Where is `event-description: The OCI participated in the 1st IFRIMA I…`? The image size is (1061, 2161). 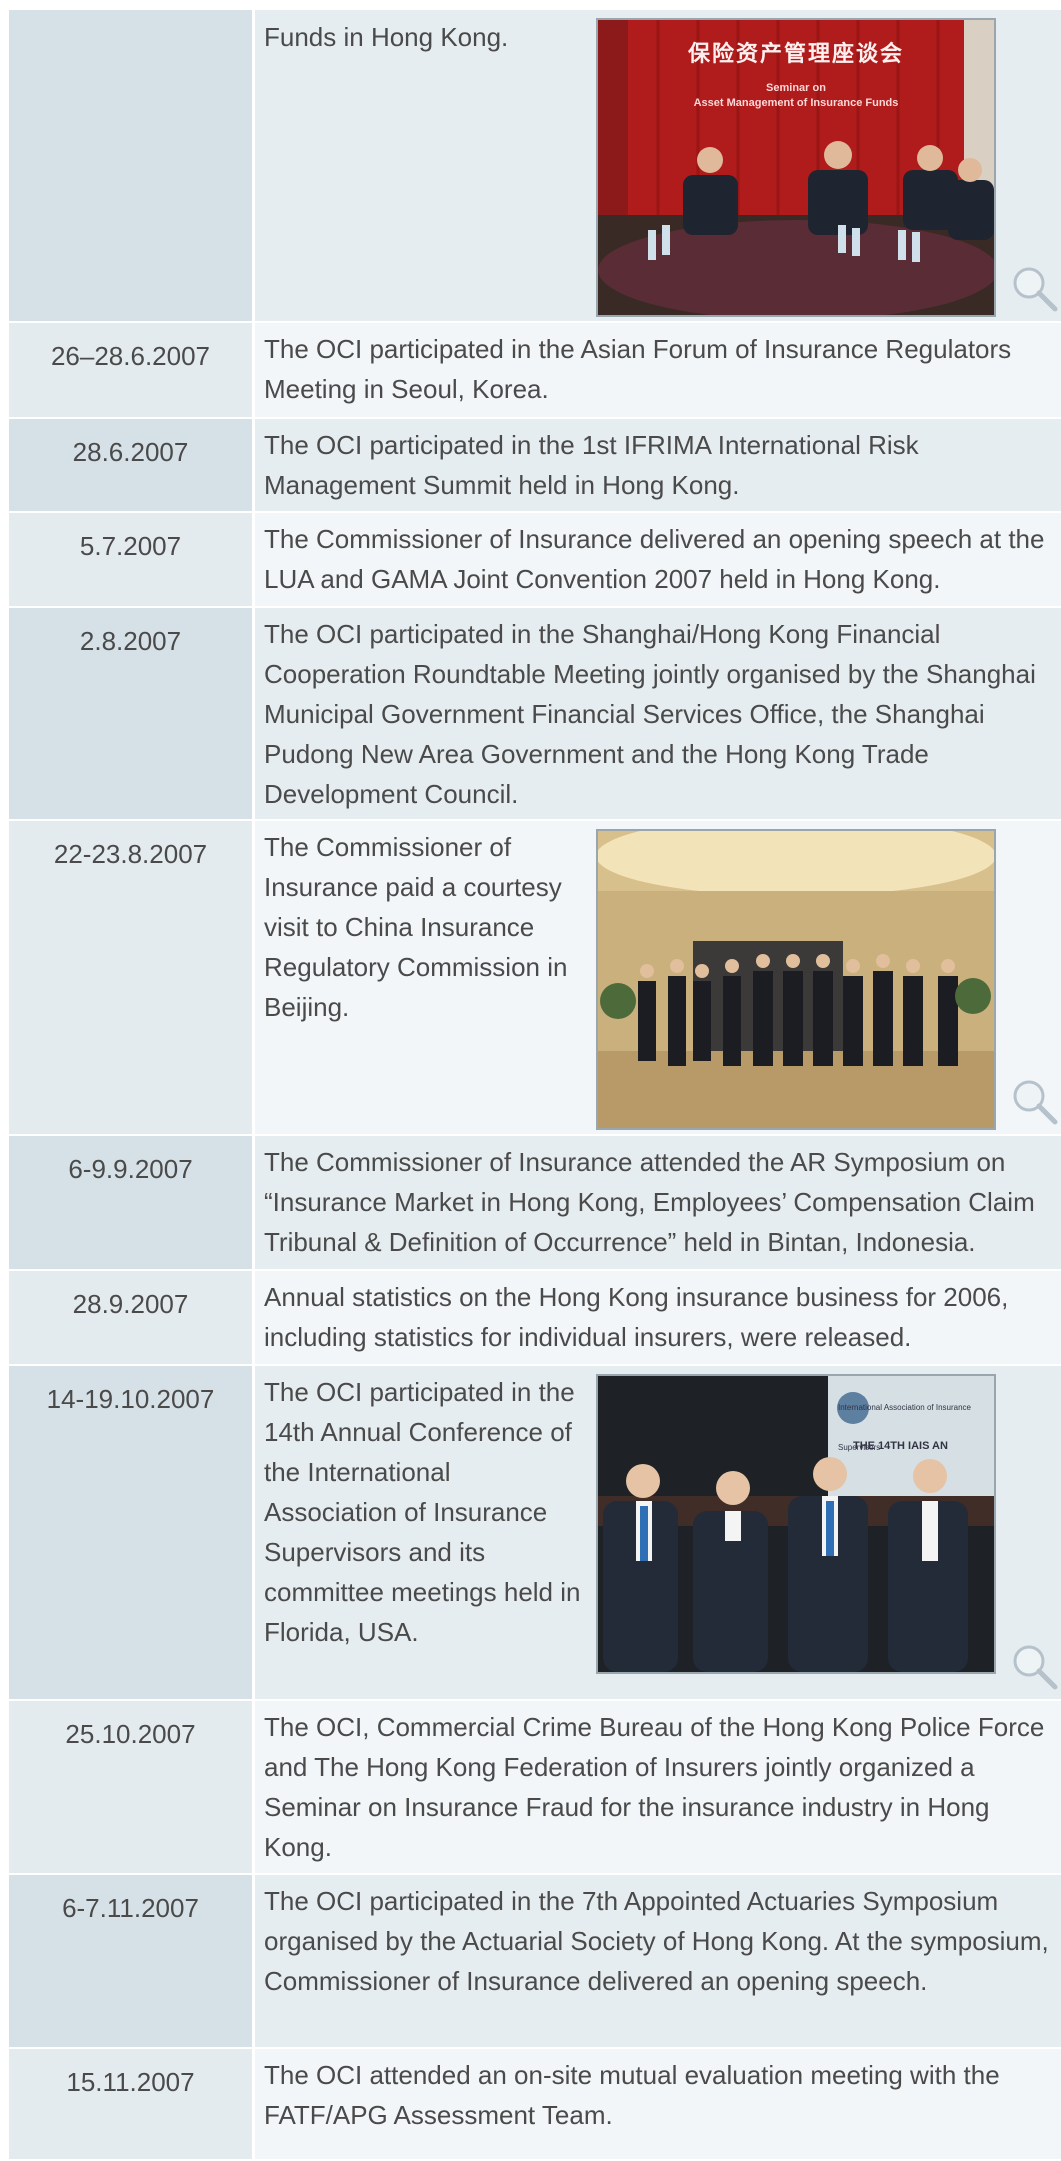 event-description: The OCI participated in the 1st IFRIMA I… is located at coordinates (658, 465).